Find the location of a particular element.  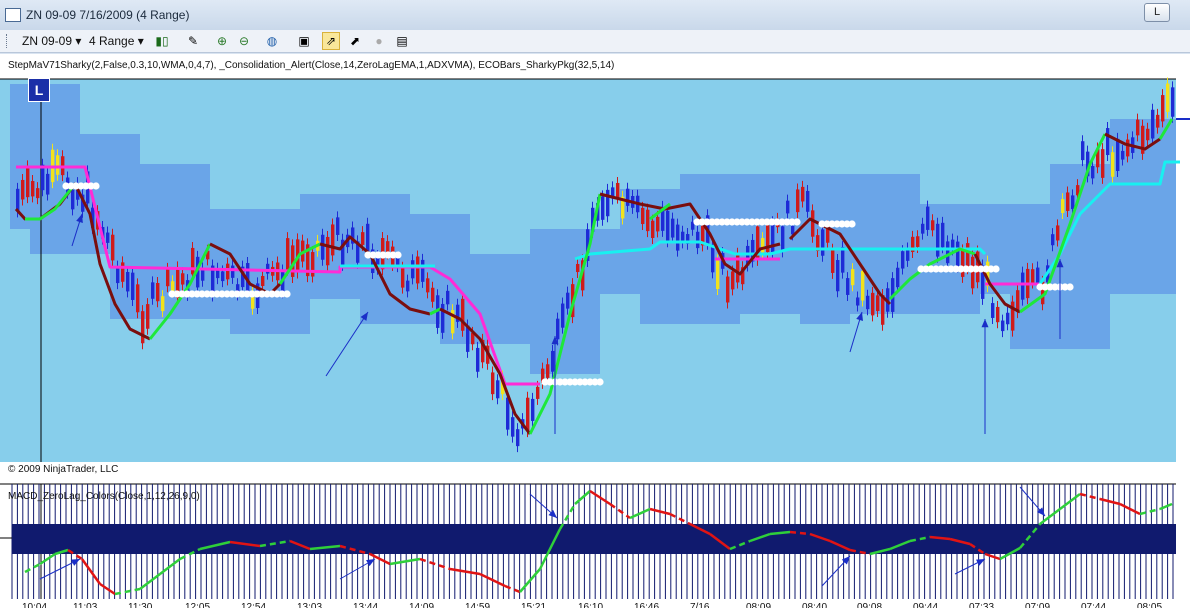

properties-icon: ▣ is located at coordinates (304, 41).